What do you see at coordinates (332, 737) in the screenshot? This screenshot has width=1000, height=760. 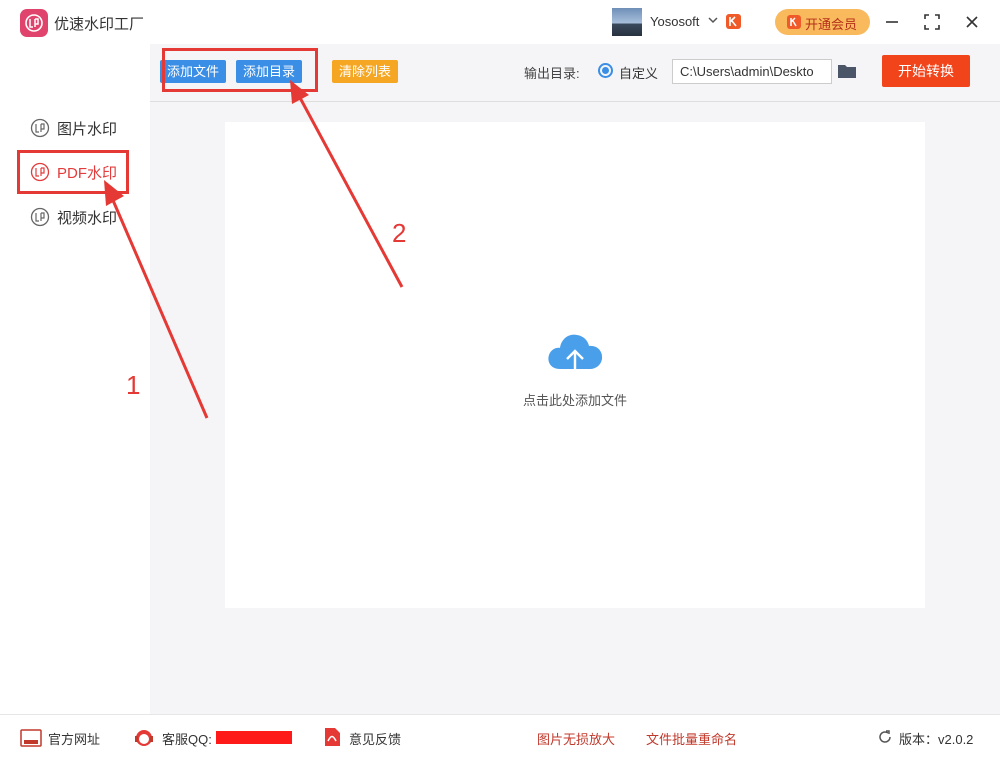 I see `feedback-icon` at bounding box center [332, 737].